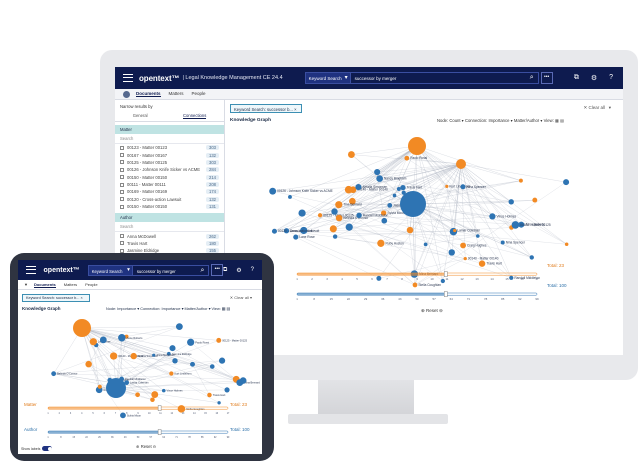  I want to click on matter-facet-row: 00125 - Matter 00125 303, so click(169, 162).